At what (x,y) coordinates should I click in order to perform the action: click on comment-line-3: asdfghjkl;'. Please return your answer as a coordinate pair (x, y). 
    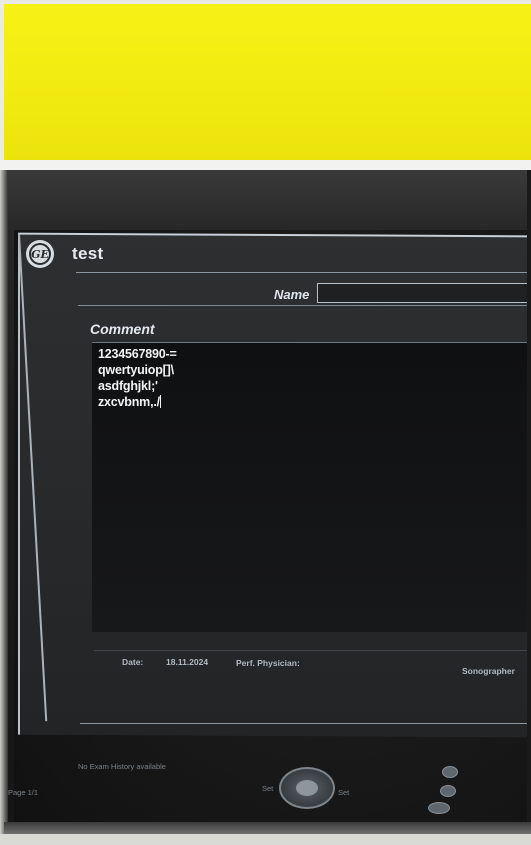
    Looking at the image, I should click on (128, 386).